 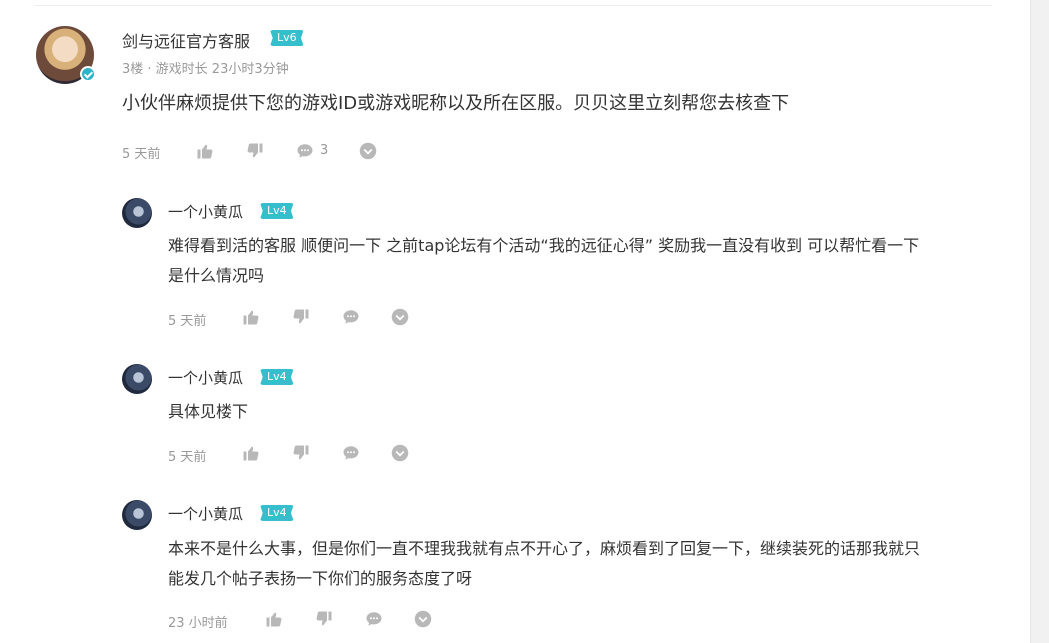 I want to click on reply-time: 23 小时前, so click(x=198, y=623).